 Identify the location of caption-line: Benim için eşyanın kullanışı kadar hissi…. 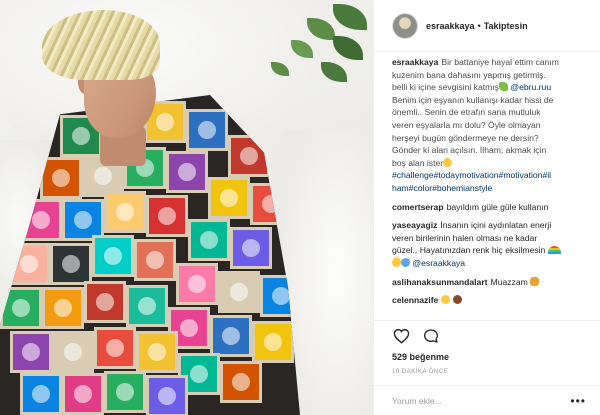
(473, 99).